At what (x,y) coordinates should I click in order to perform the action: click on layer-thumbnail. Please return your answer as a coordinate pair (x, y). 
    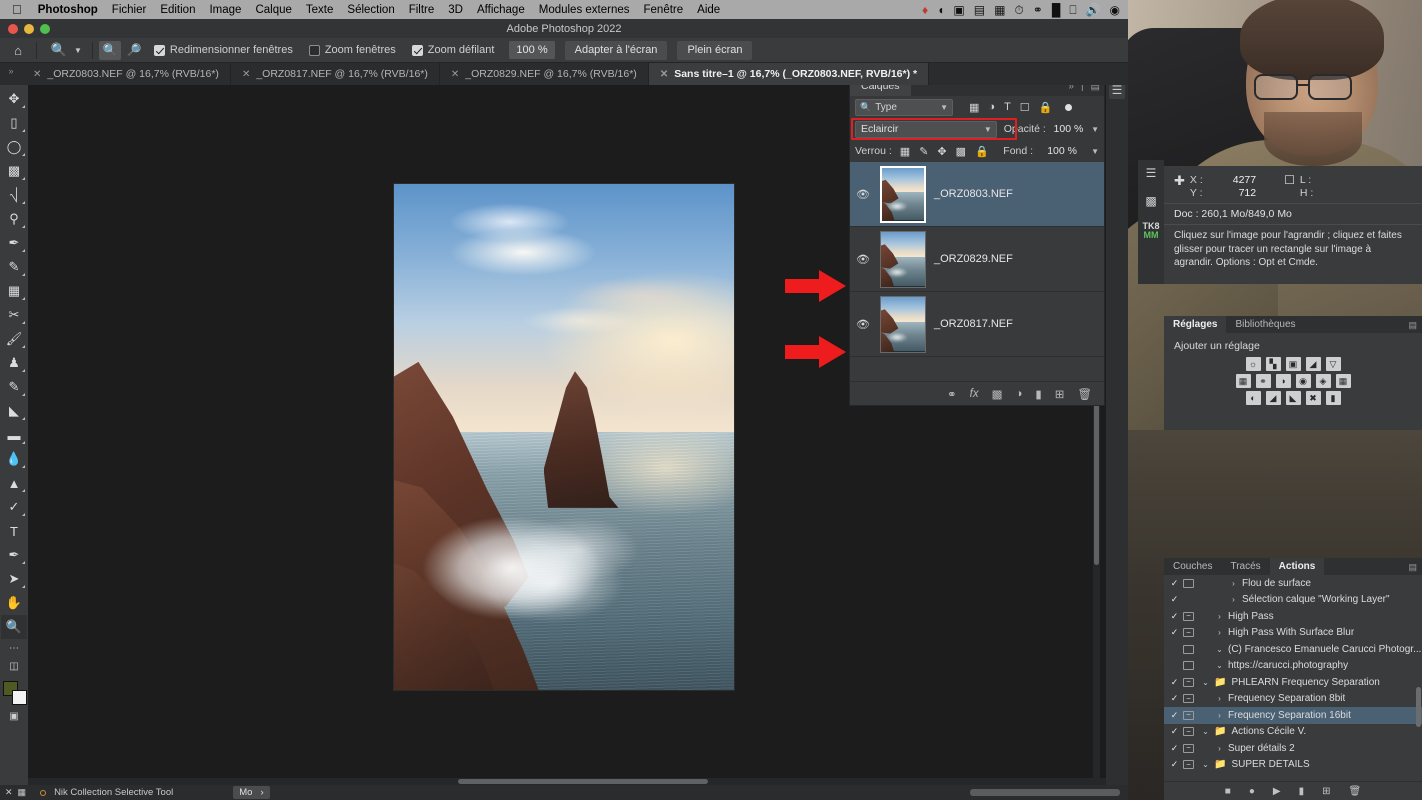
    Looking at the image, I should click on (903, 194).